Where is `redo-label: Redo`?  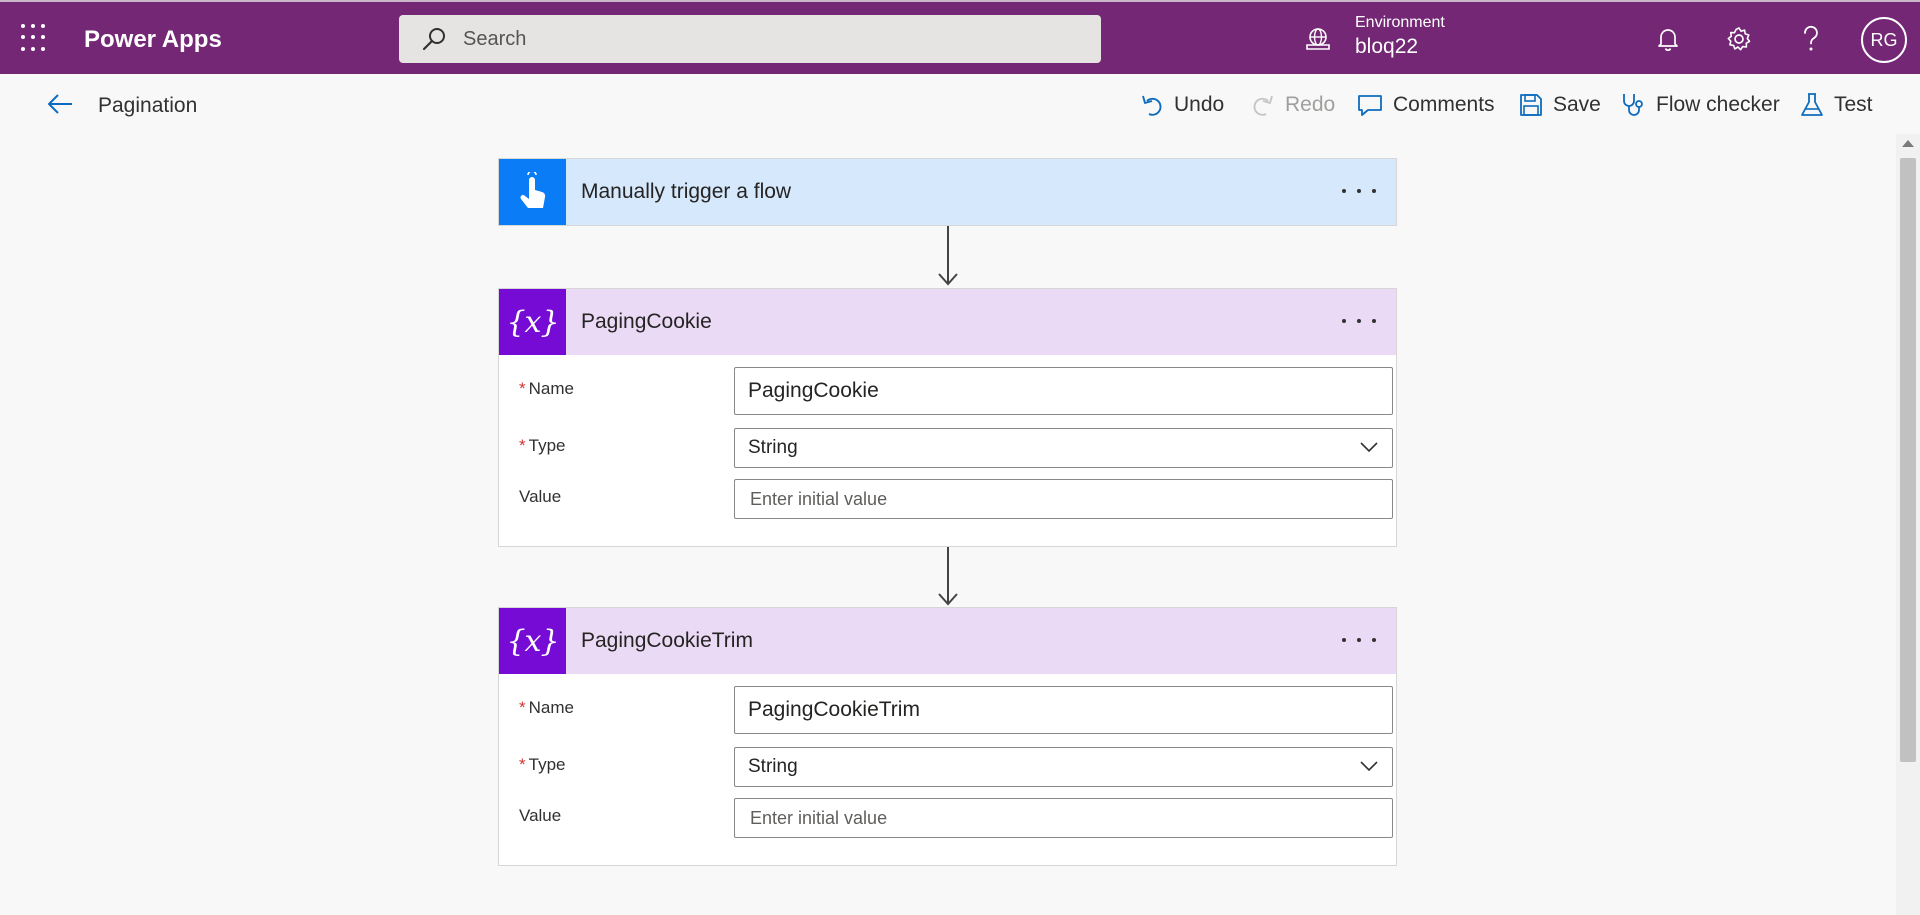
redo-label: Redo is located at coordinates (1310, 104).